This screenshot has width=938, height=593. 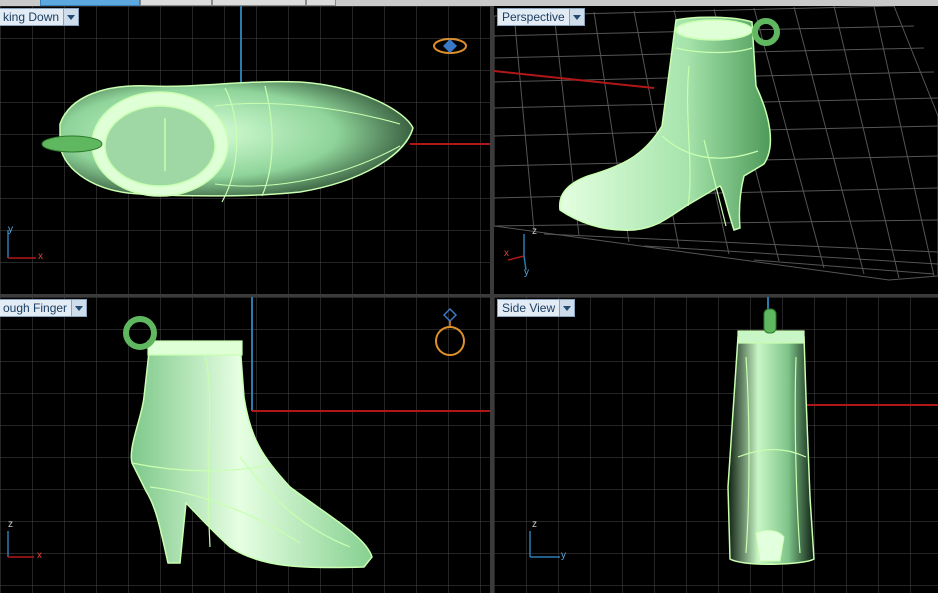 I want to click on viewport-menu-side-view: Side View, so click(x=536, y=308).